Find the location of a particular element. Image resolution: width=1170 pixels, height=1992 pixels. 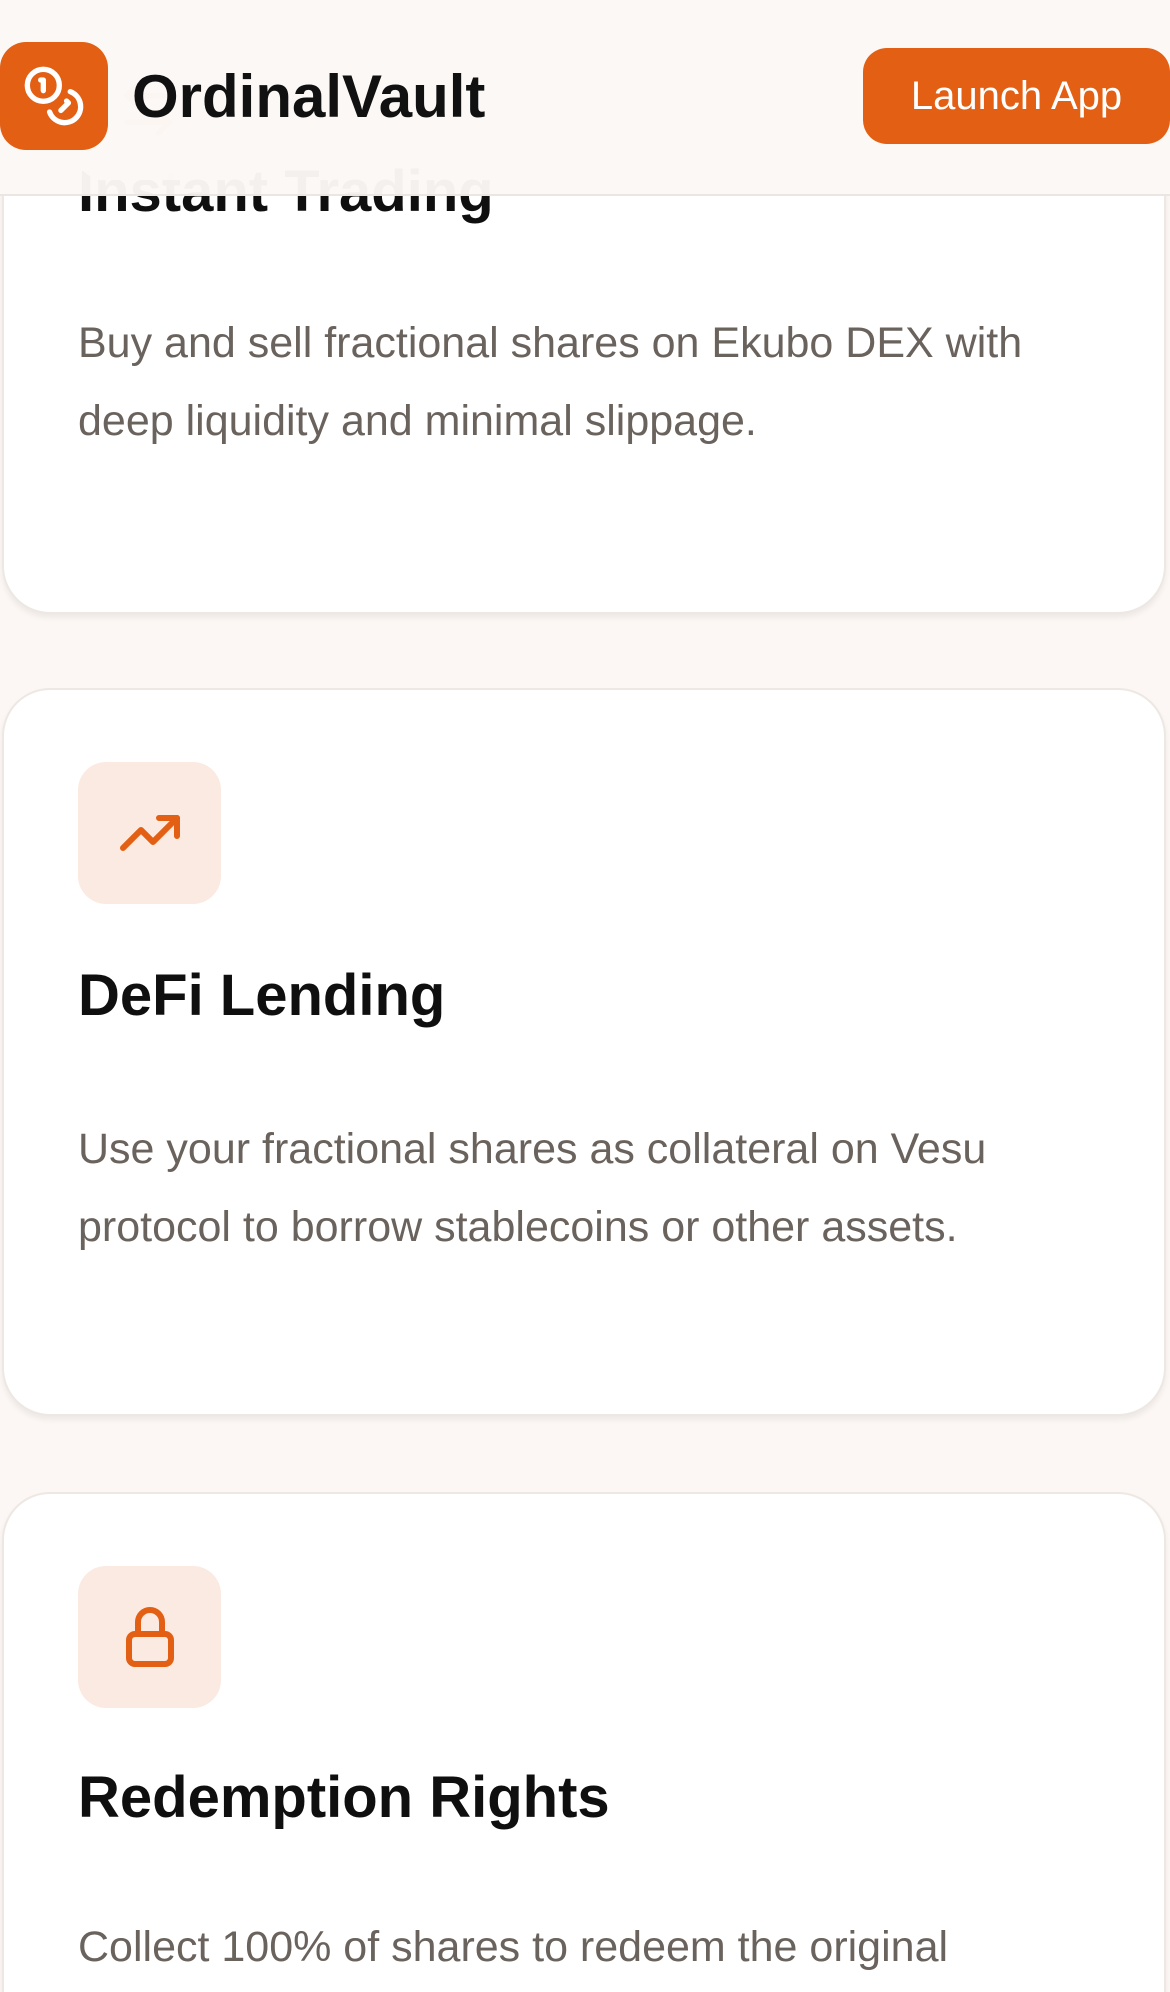

lock-icon is located at coordinates (149, 1637).